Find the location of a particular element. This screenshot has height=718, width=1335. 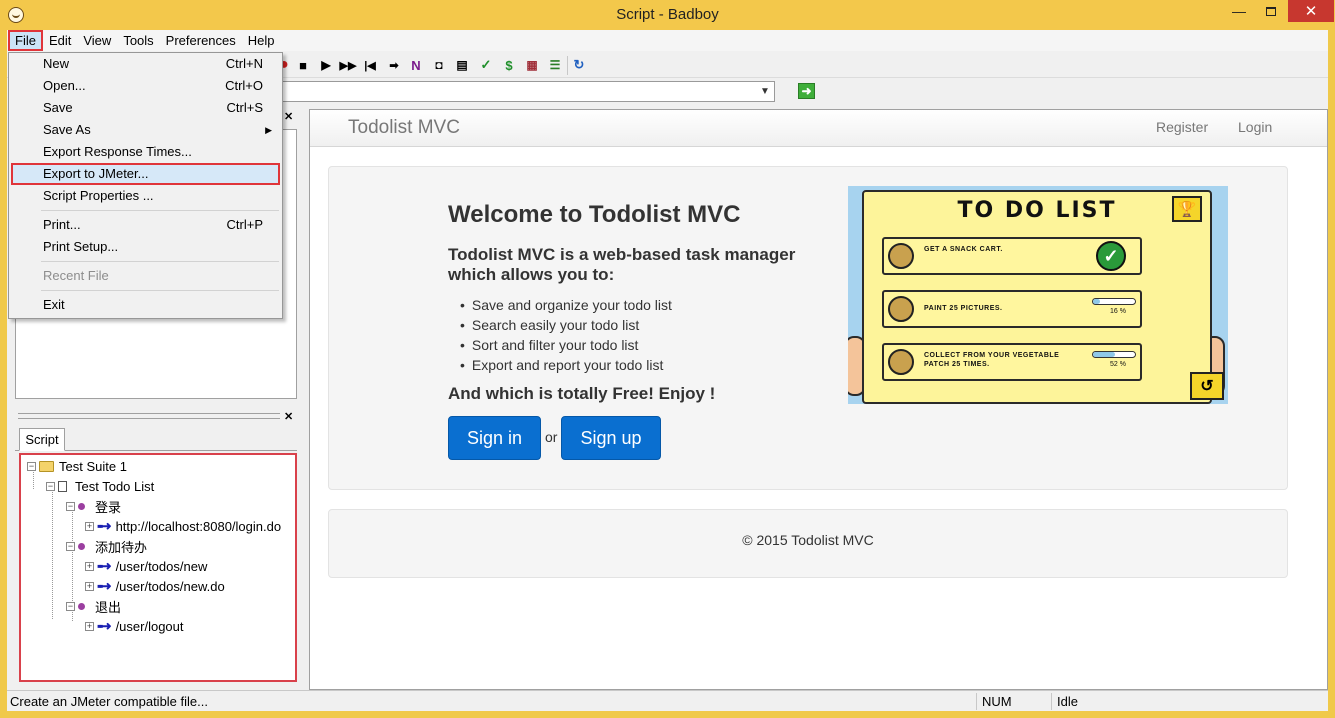

check-icon: ✓ is located at coordinates (486, 65).